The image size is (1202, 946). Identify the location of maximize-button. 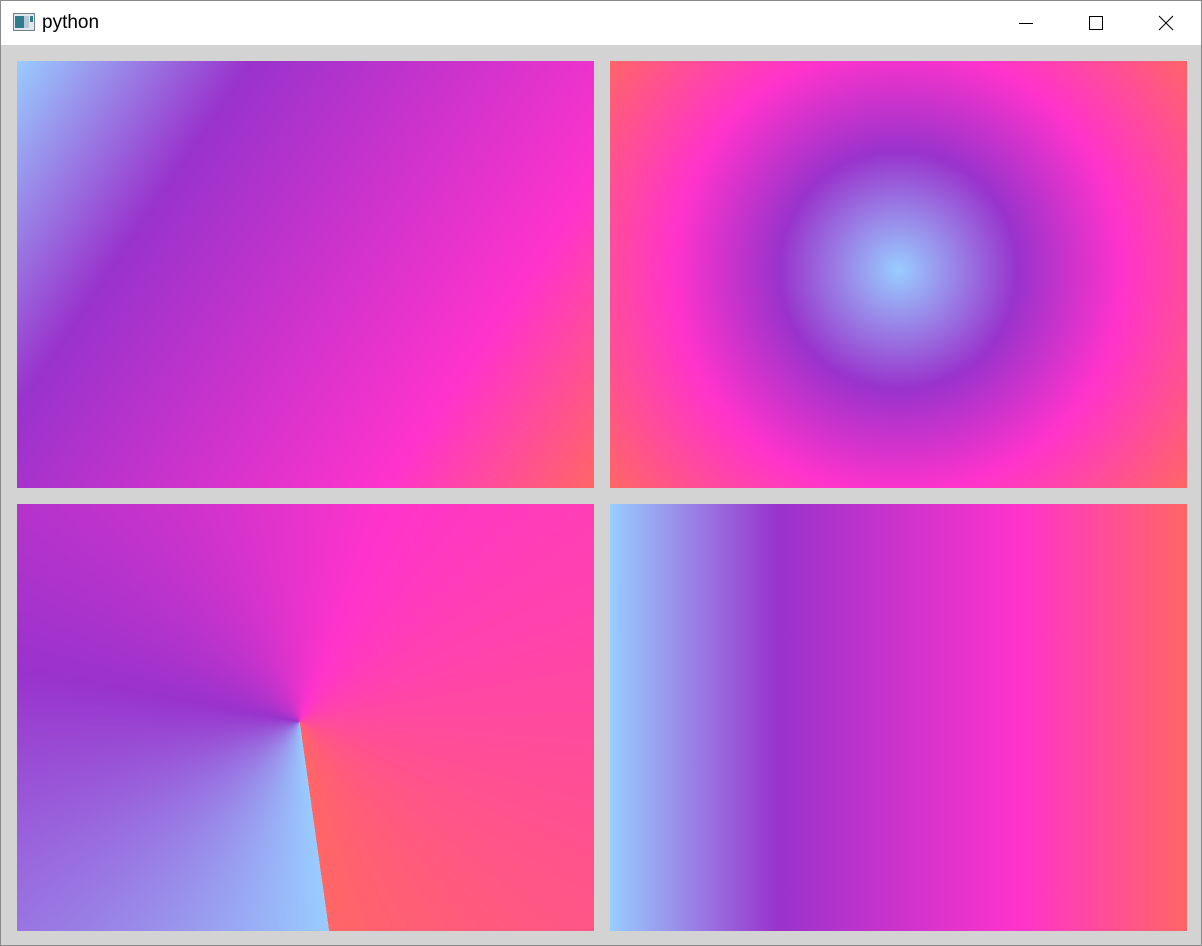
(1096, 23).